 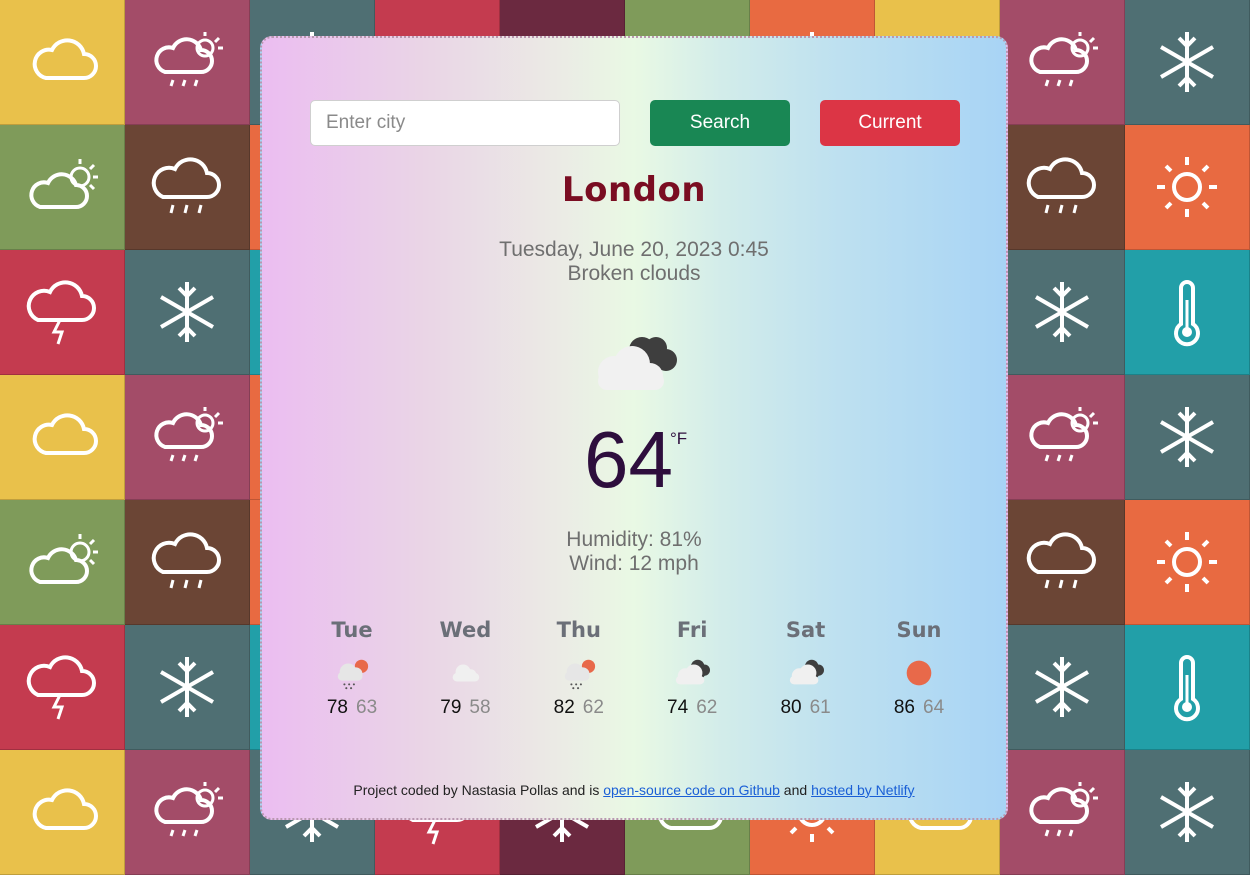 I want to click on forecast-day-name: Wed, so click(x=465, y=630).